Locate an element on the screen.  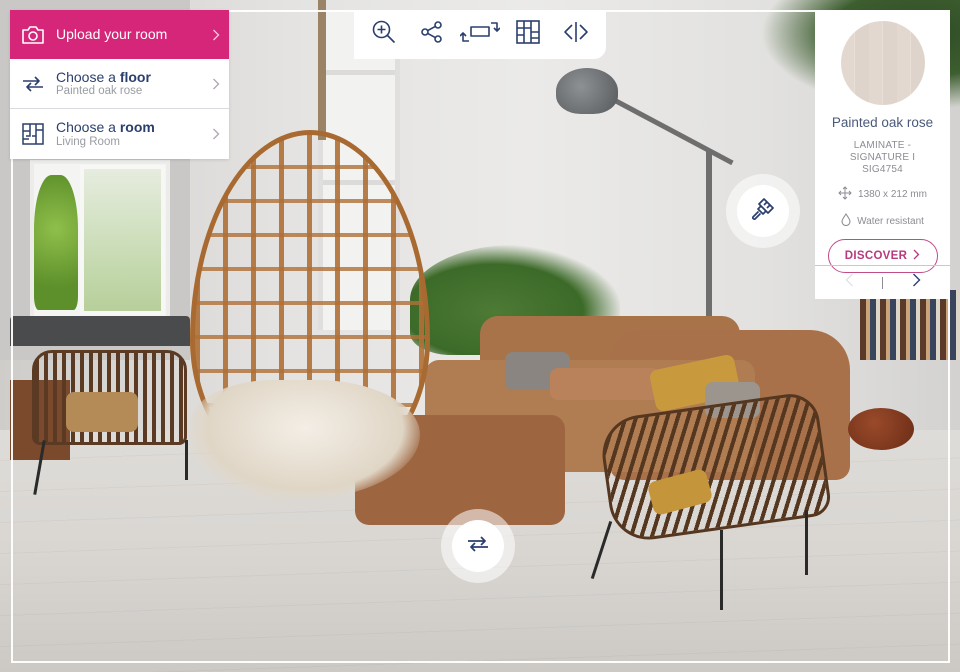
selected-floor: Painted oak rose is located at coordinates (99, 91).